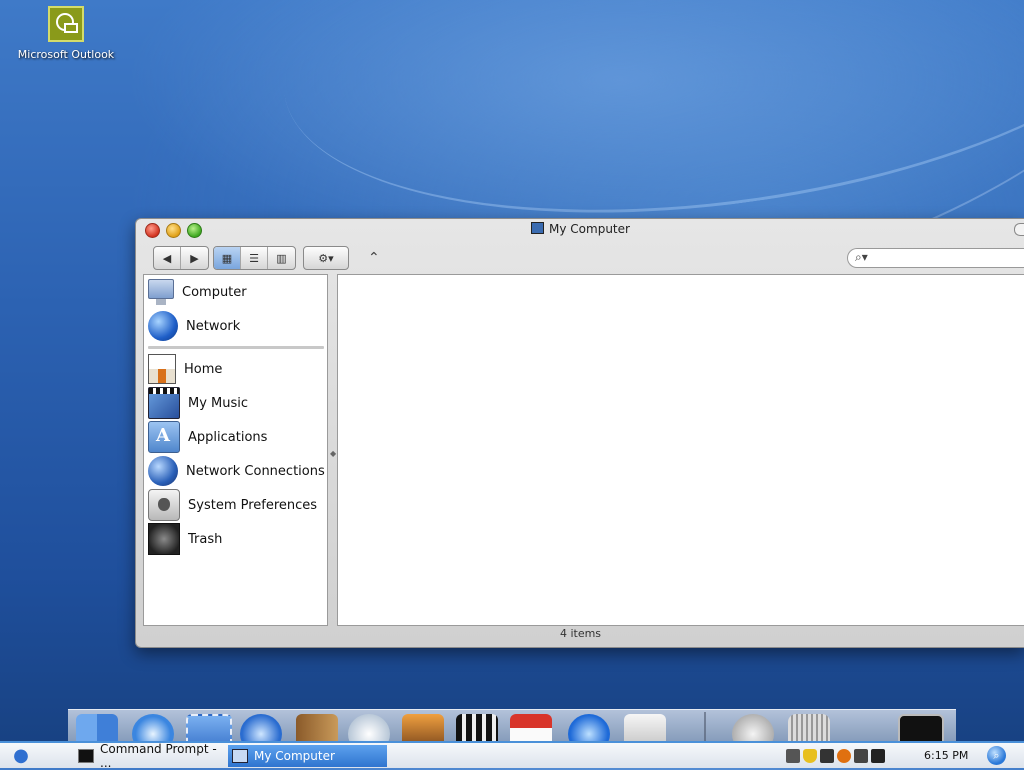 The image size is (1024, 770). I want to click on forward-arrow-icon: ▶, so click(194, 258).